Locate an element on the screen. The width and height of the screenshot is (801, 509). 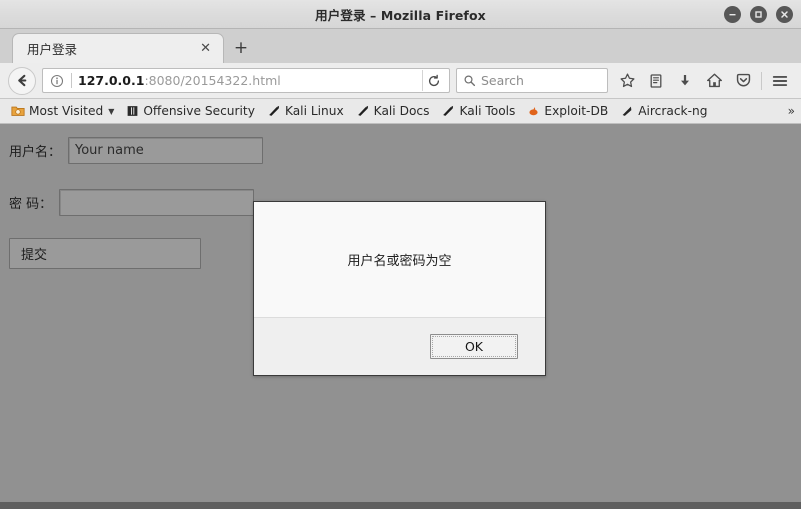
library-button is located at coordinates (656, 81).